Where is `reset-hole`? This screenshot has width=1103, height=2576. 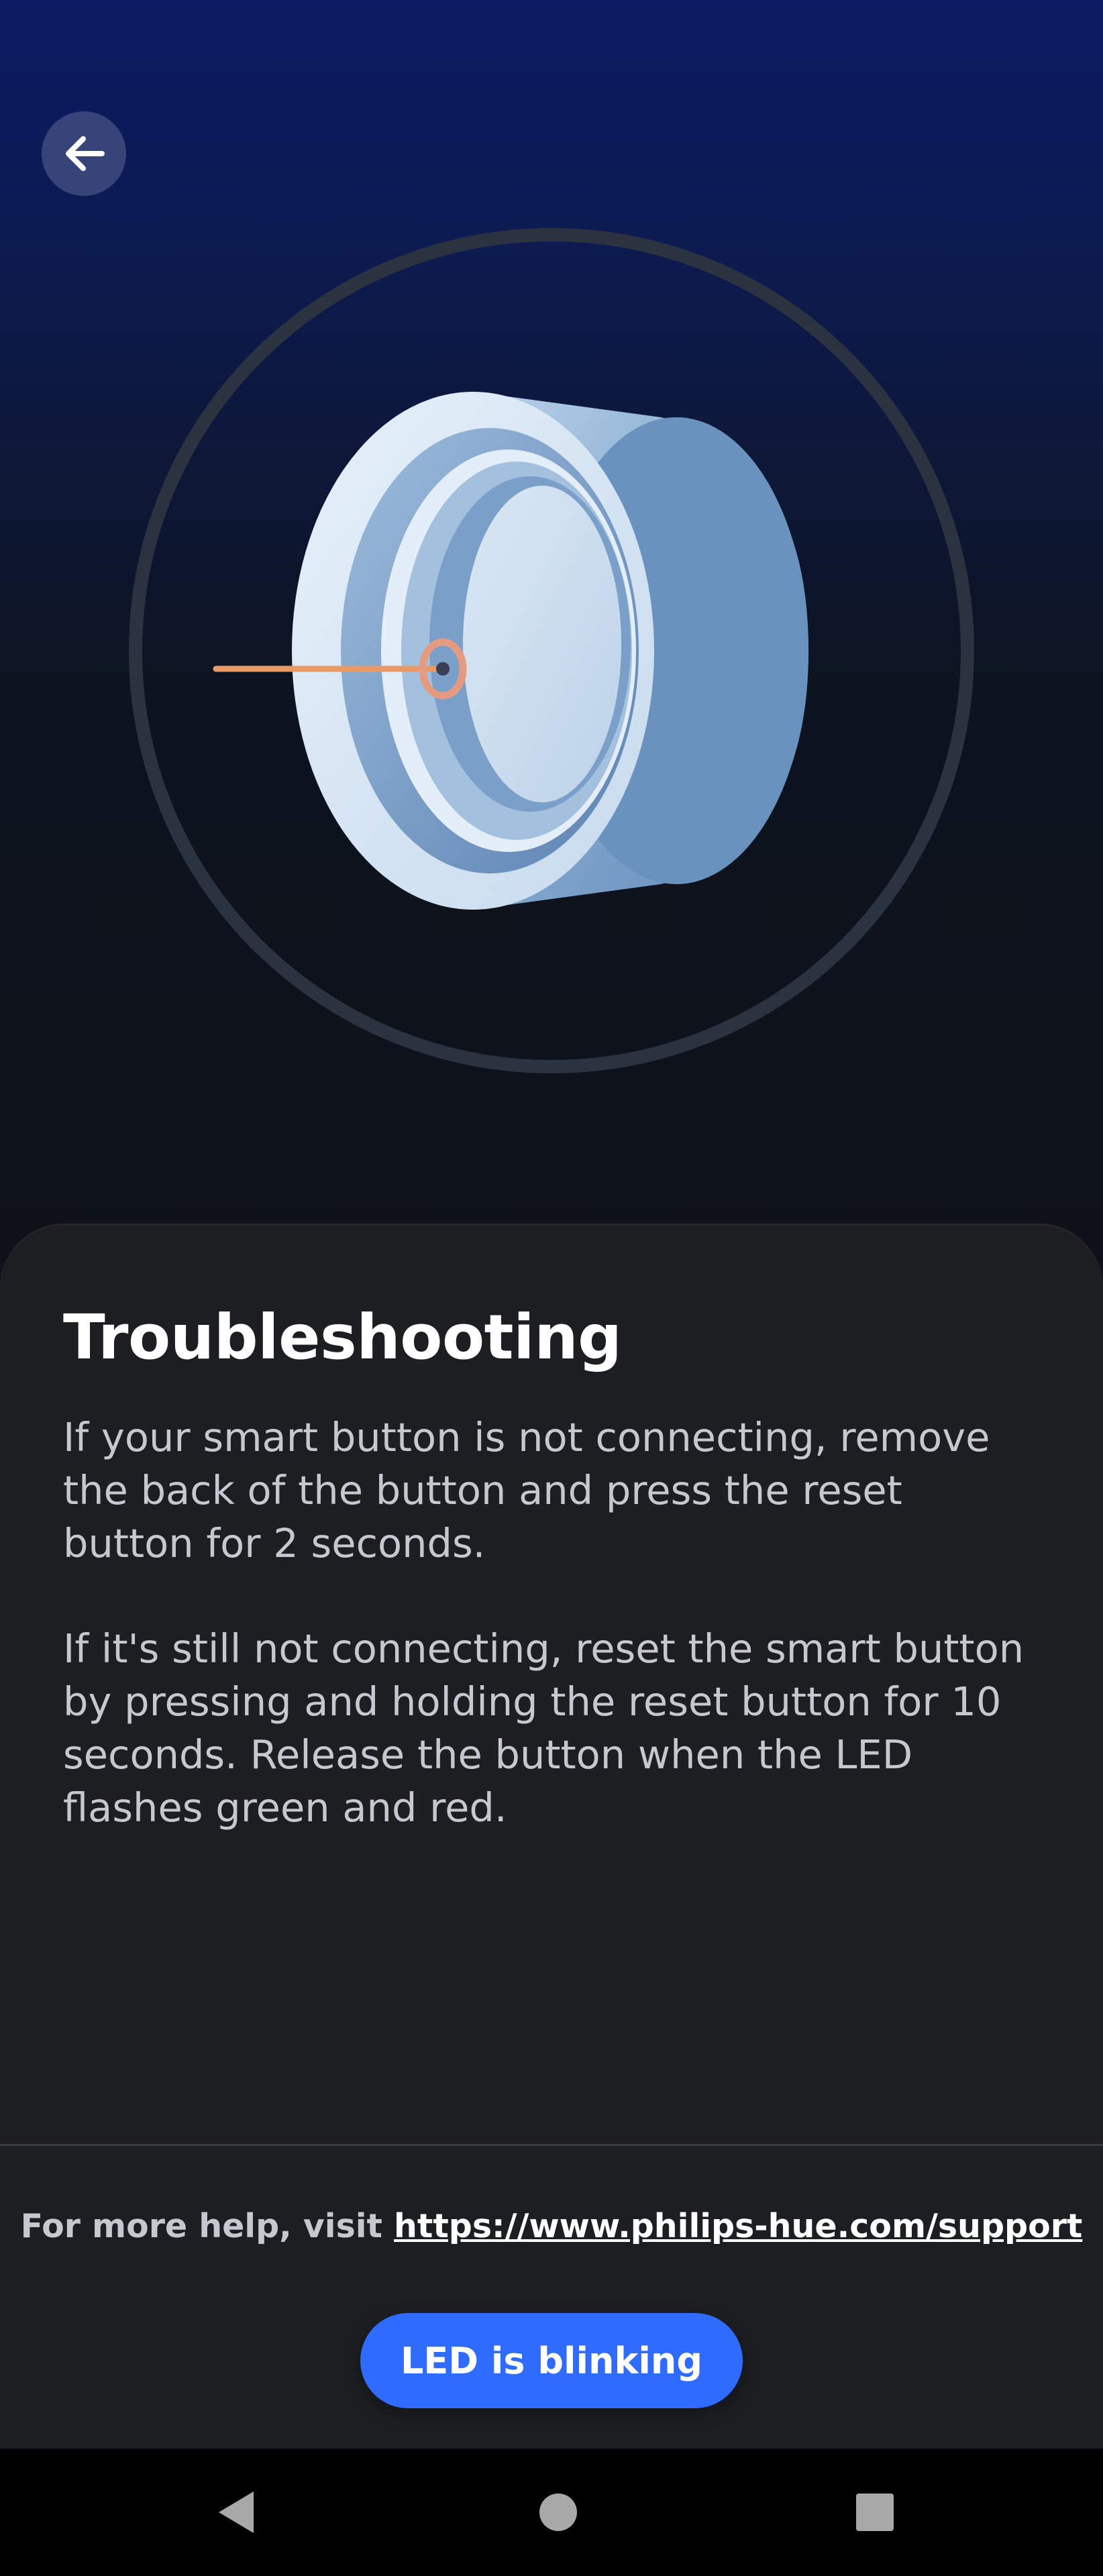 reset-hole is located at coordinates (443, 669).